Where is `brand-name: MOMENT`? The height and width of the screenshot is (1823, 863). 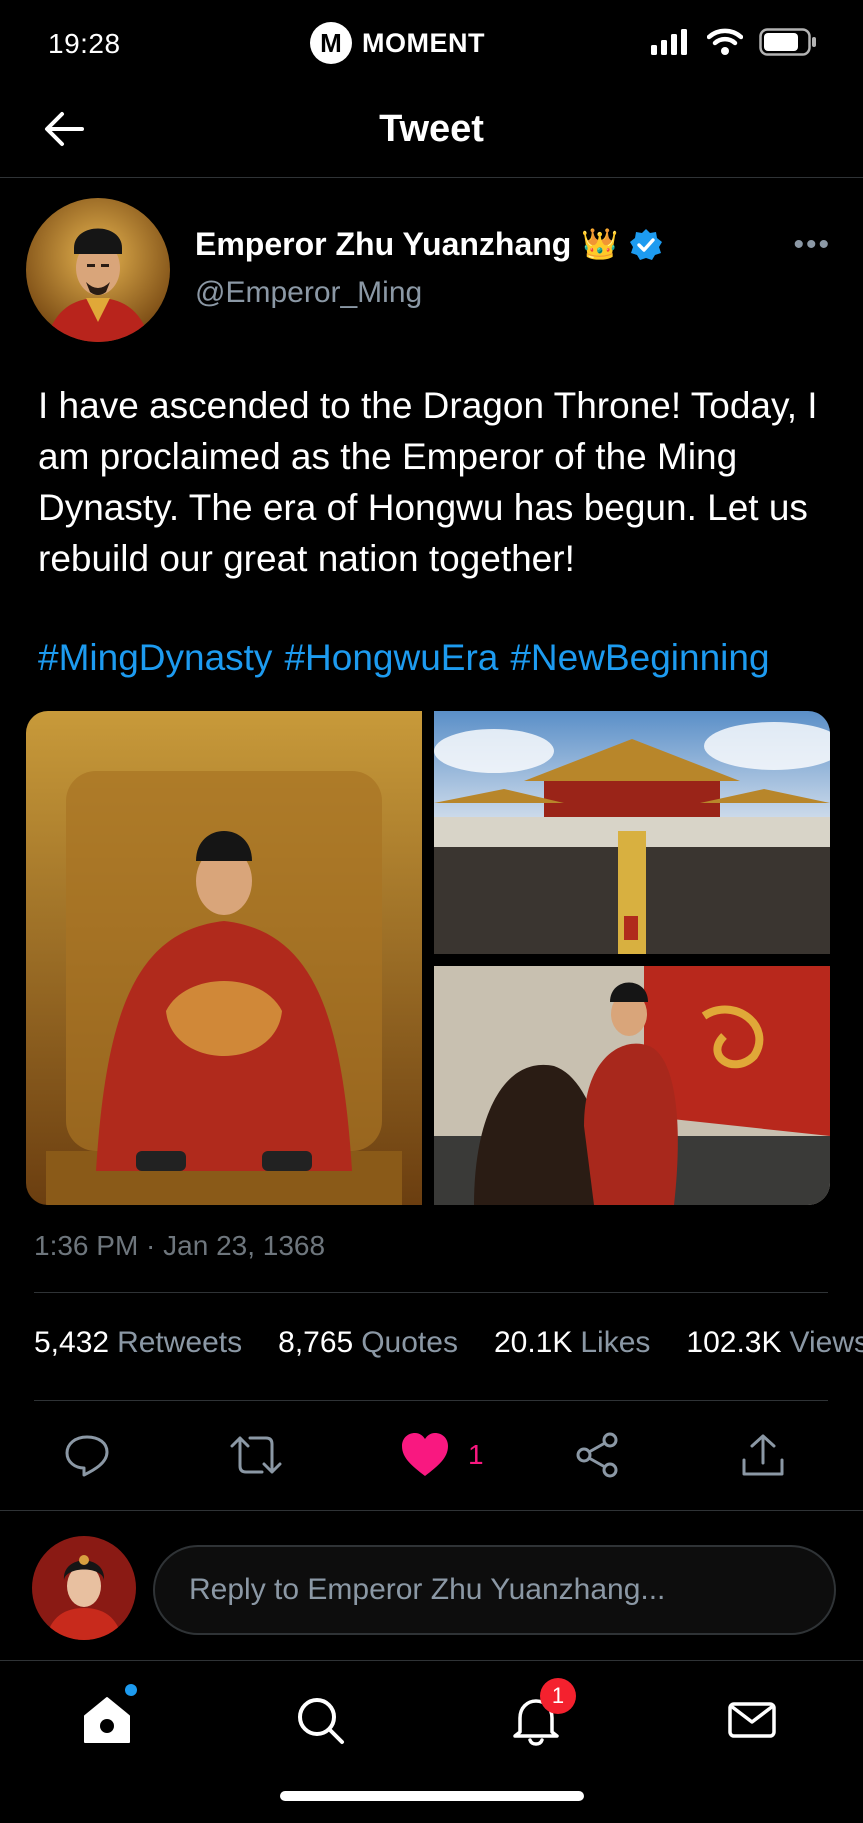 brand-name: MOMENT is located at coordinates (423, 42).